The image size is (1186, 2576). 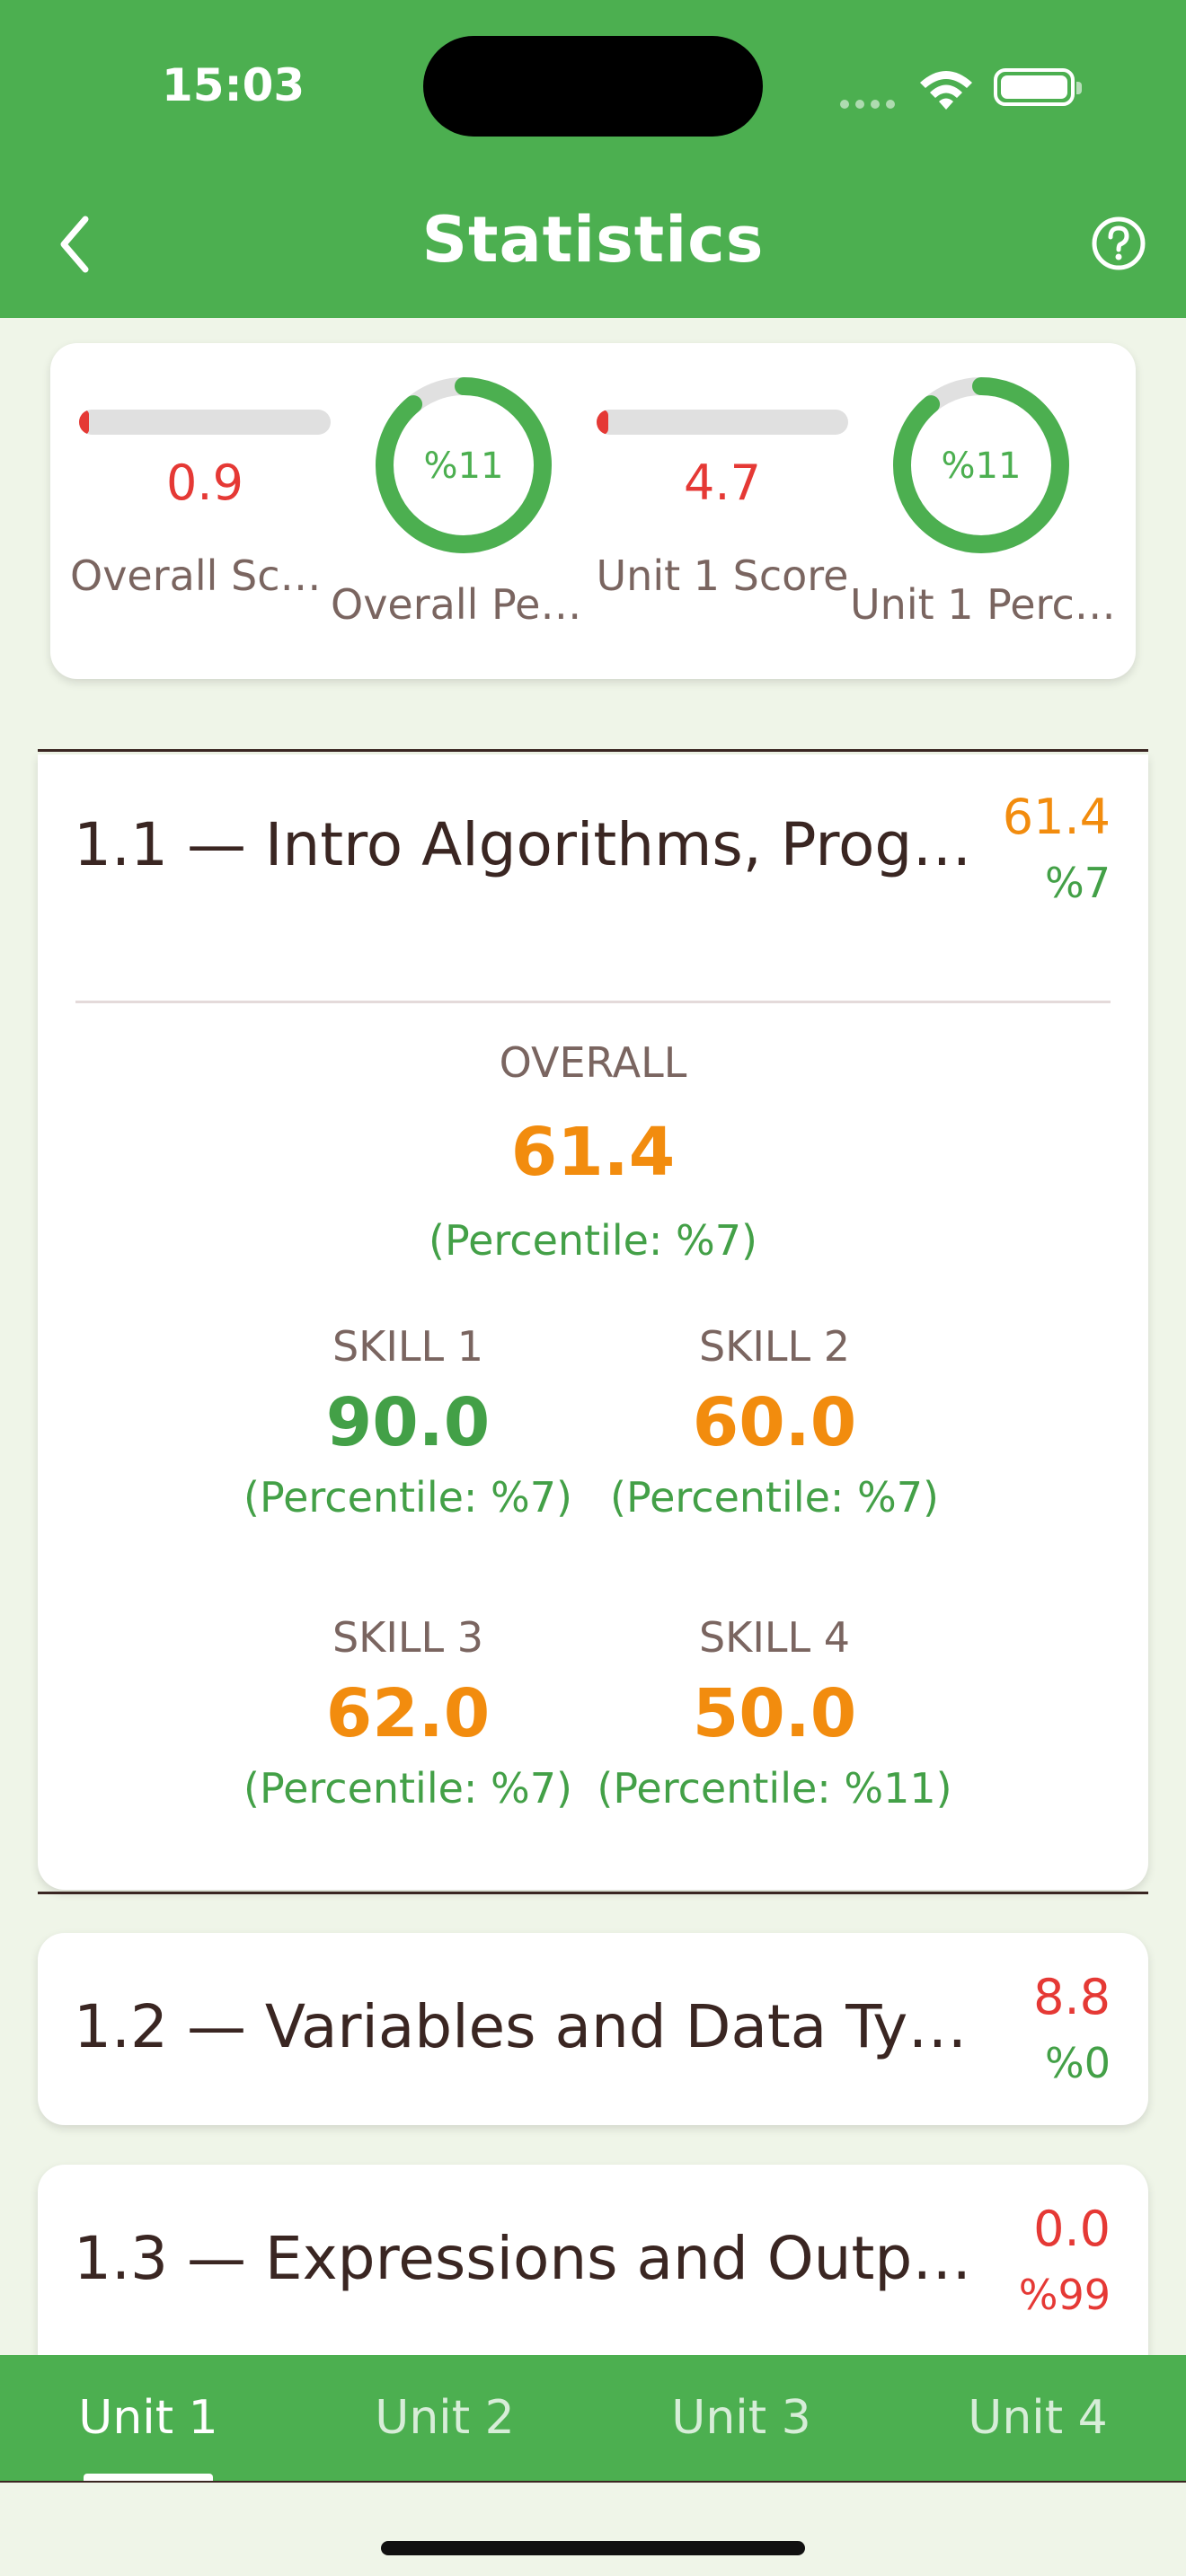 What do you see at coordinates (946, 89) in the screenshot?
I see `wifi-icon` at bounding box center [946, 89].